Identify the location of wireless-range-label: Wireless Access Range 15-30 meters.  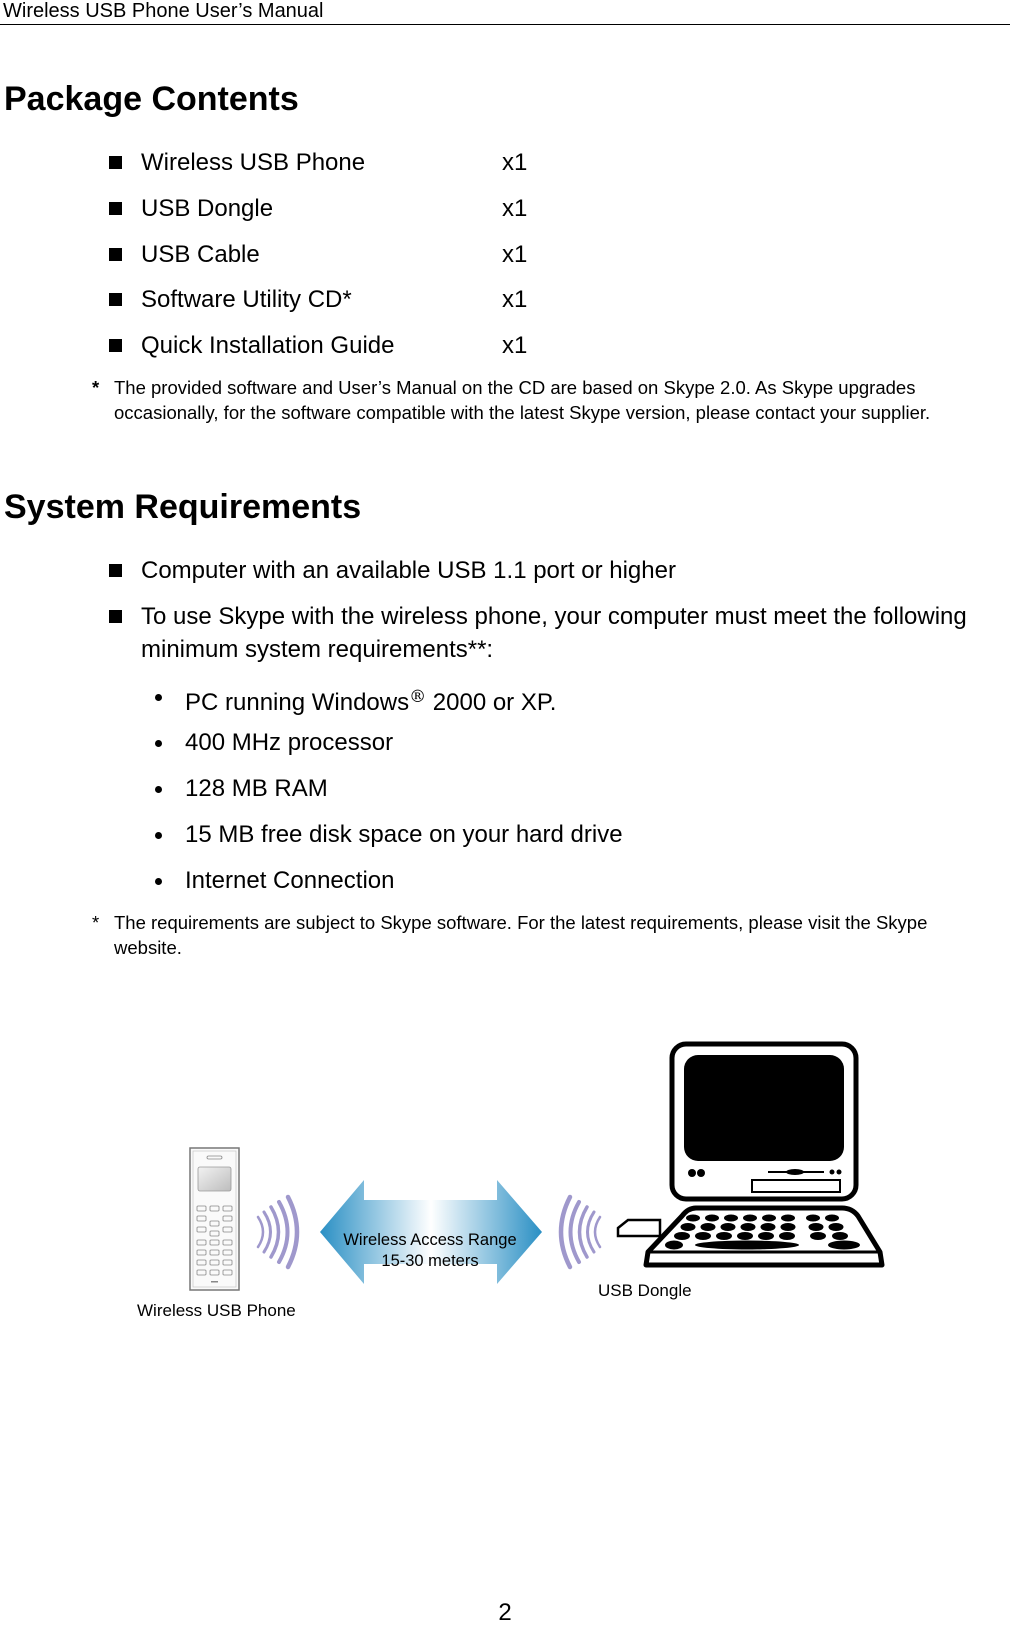
(430, 1251).